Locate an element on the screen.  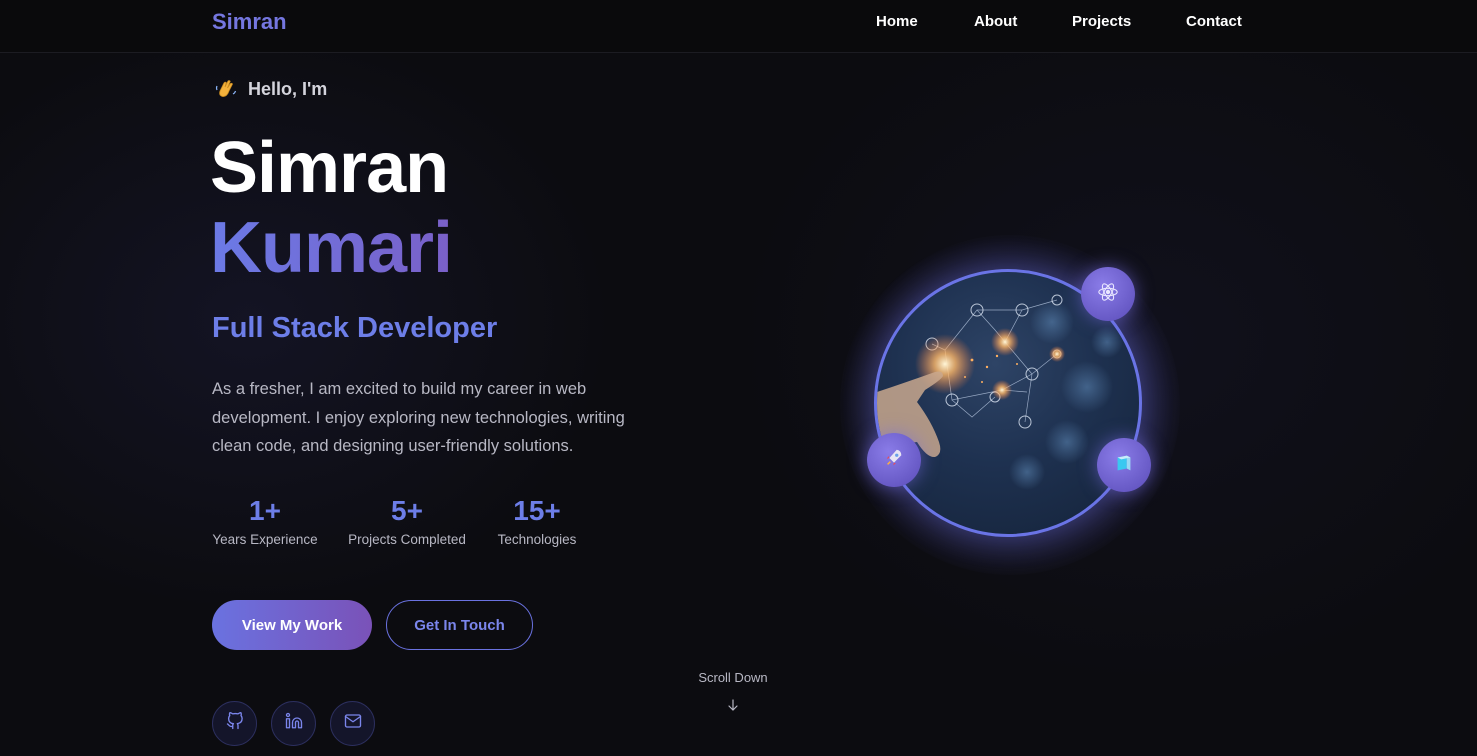
stat-label: Projects Completed is located at coordinates (407, 539).